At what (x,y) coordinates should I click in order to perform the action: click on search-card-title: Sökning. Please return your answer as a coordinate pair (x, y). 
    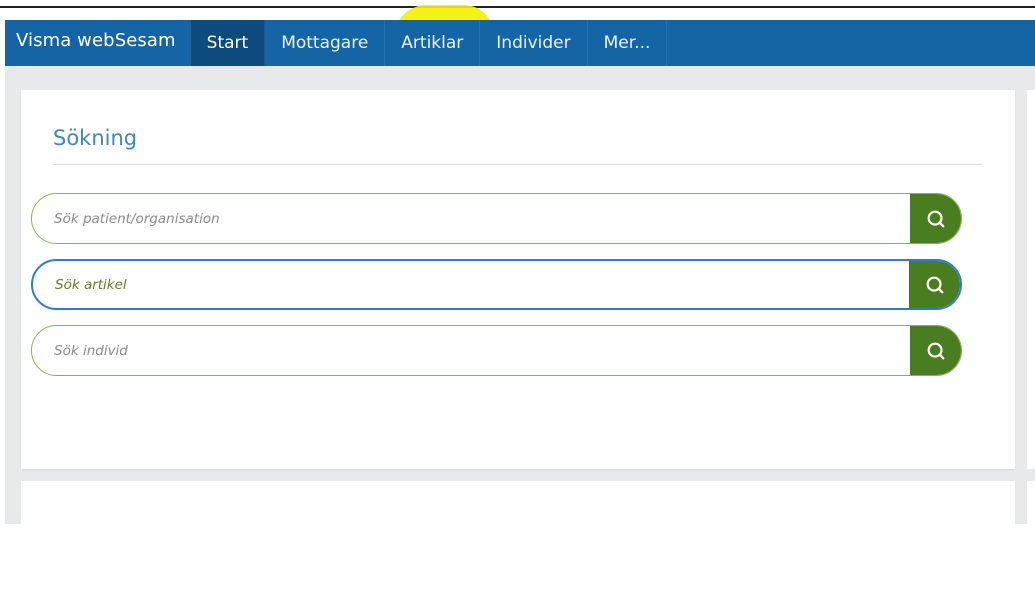
    Looking at the image, I should click on (95, 138).